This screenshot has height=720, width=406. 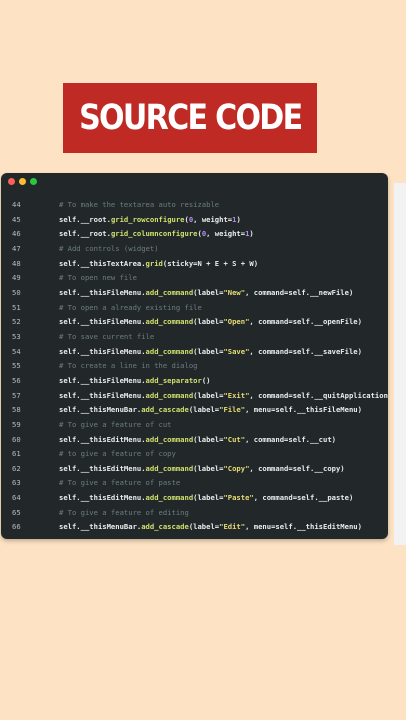 What do you see at coordinates (194, 483) in the screenshot?
I see `code-line: 63 # To give a feature of paste` at bounding box center [194, 483].